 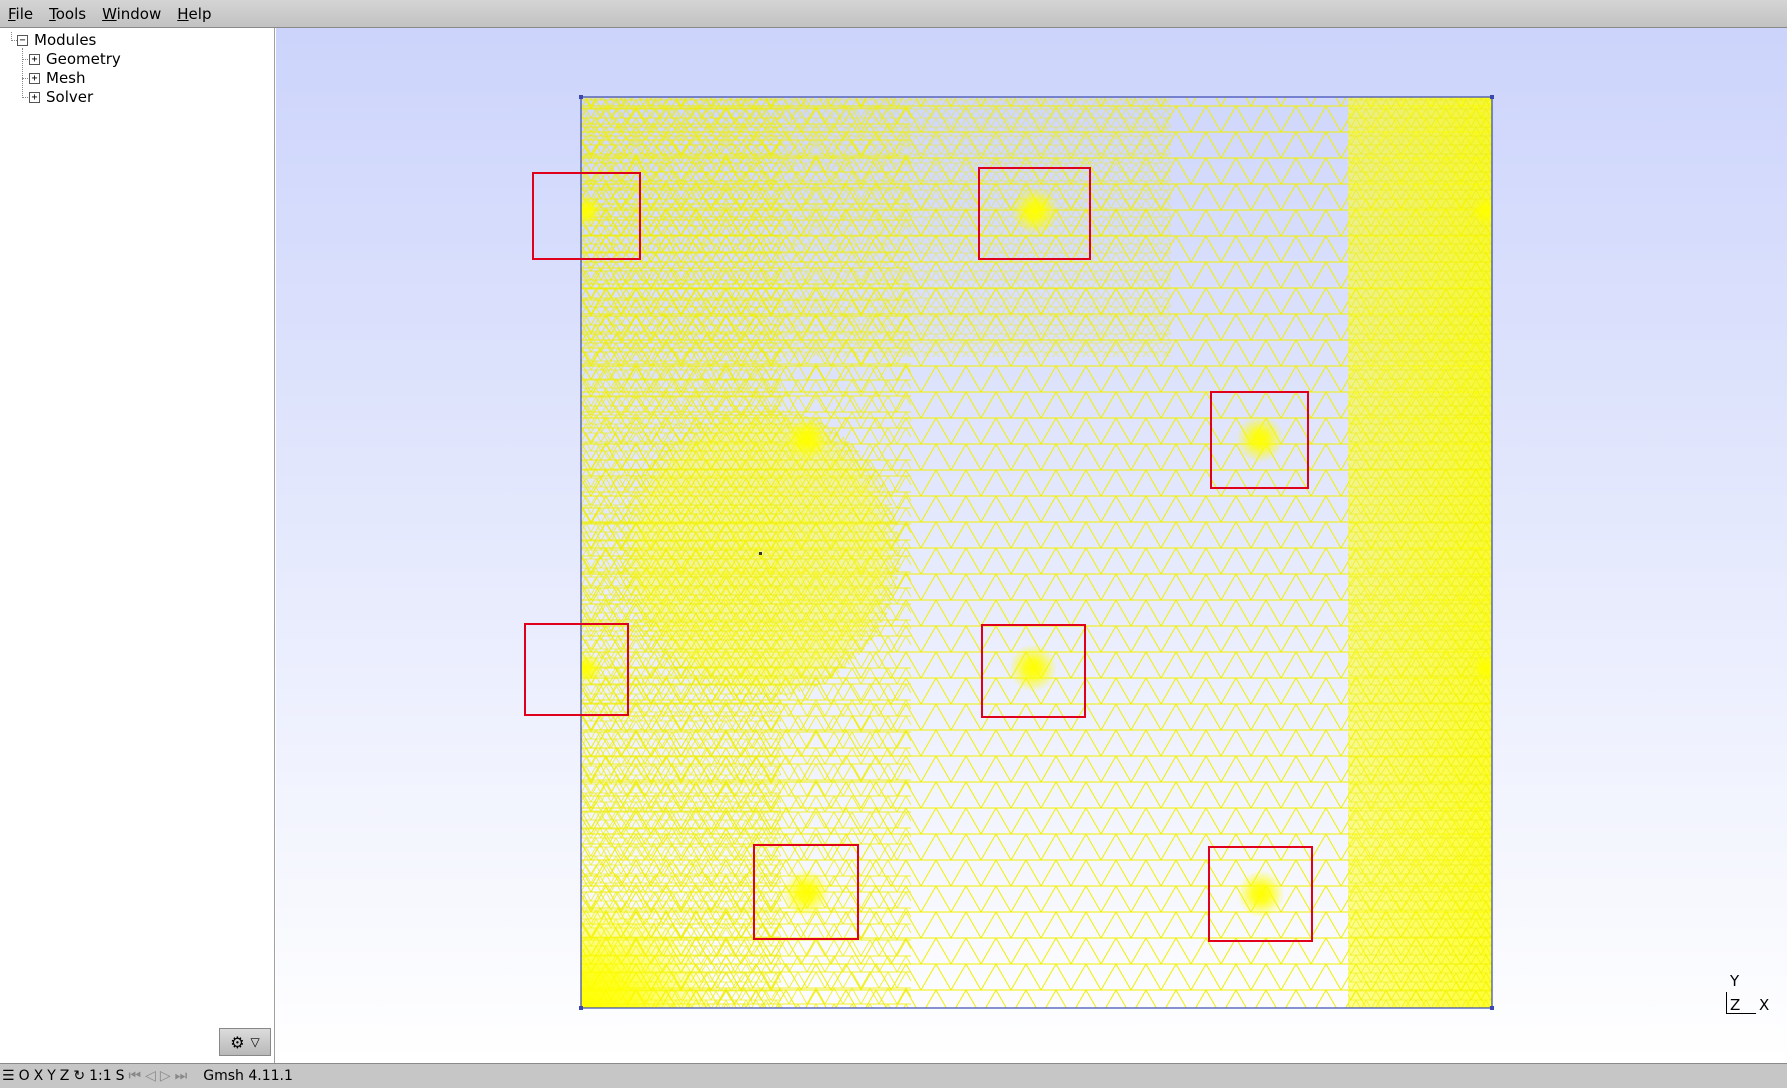 I want to click on tree-connector, so click(x=22, y=73).